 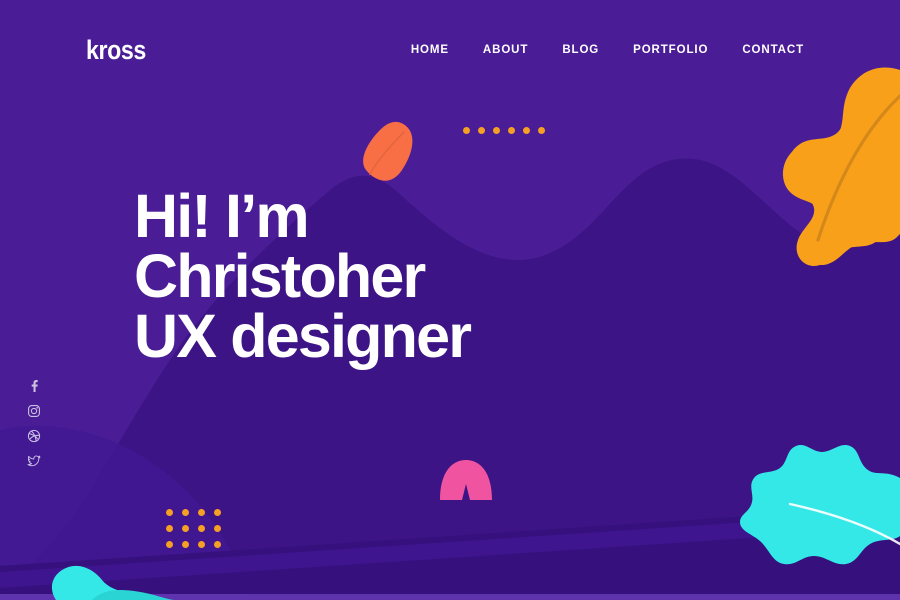 I want to click on orange-dot-grid, so click(x=198, y=533).